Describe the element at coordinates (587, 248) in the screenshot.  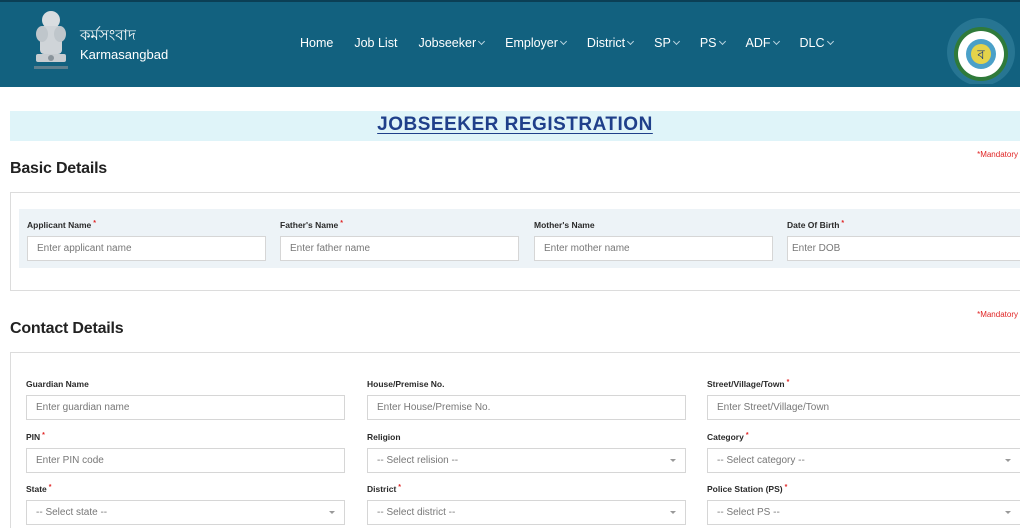
I see `placeholder: Enter mother name` at that location.